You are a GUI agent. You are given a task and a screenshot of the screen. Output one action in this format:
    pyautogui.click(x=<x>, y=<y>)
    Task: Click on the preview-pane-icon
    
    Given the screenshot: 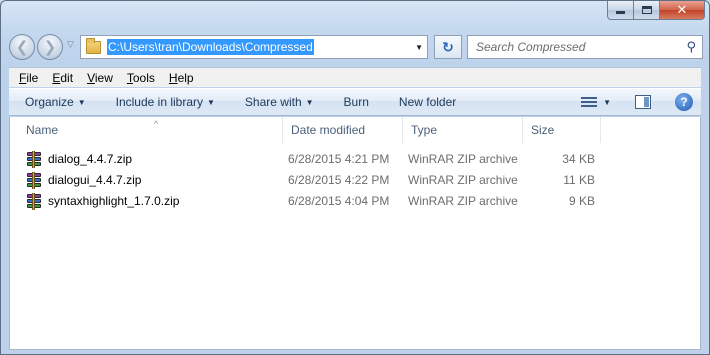 What is the action you would take?
    pyautogui.click(x=643, y=102)
    